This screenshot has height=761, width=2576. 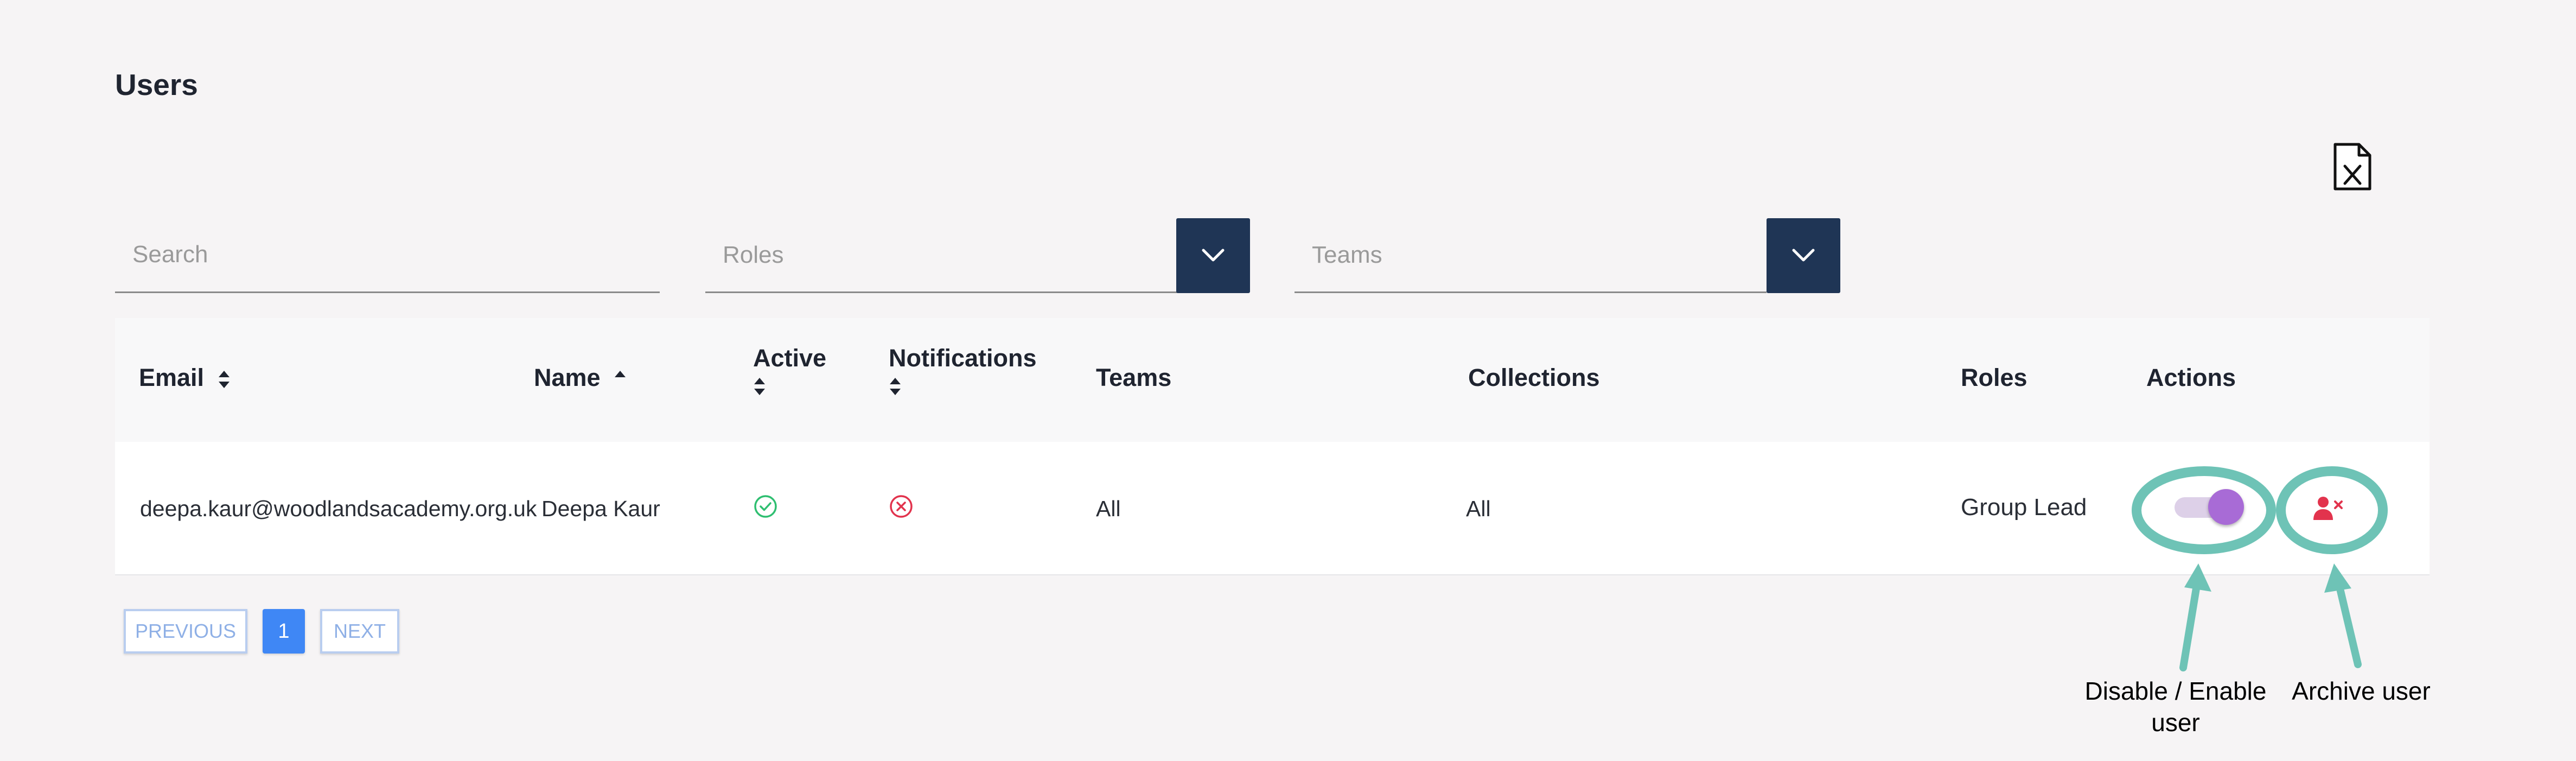 I want to click on page-1-button: 1, so click(x=284, y=631).